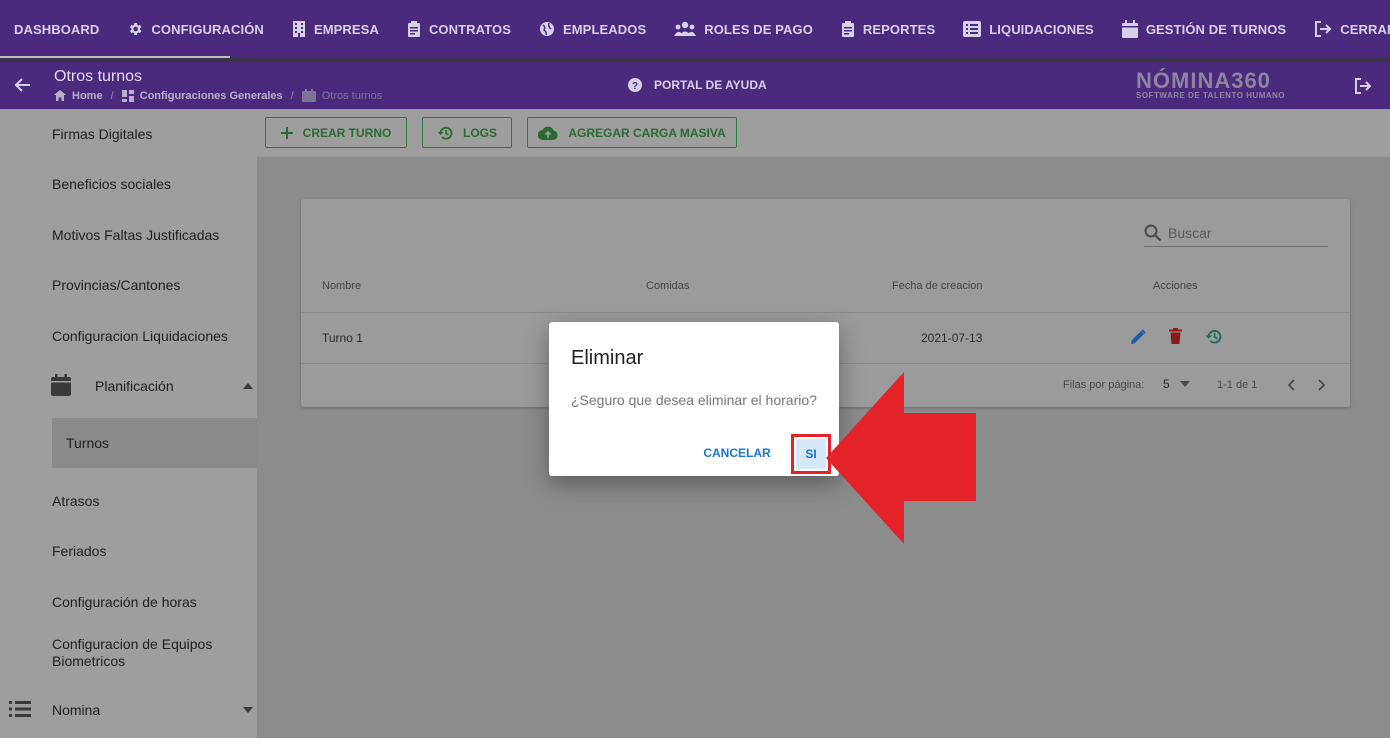 This screenshot has width=1390, height=738. I want to click on crear-turno-button: CREAR TURNO, so click(336, 132).